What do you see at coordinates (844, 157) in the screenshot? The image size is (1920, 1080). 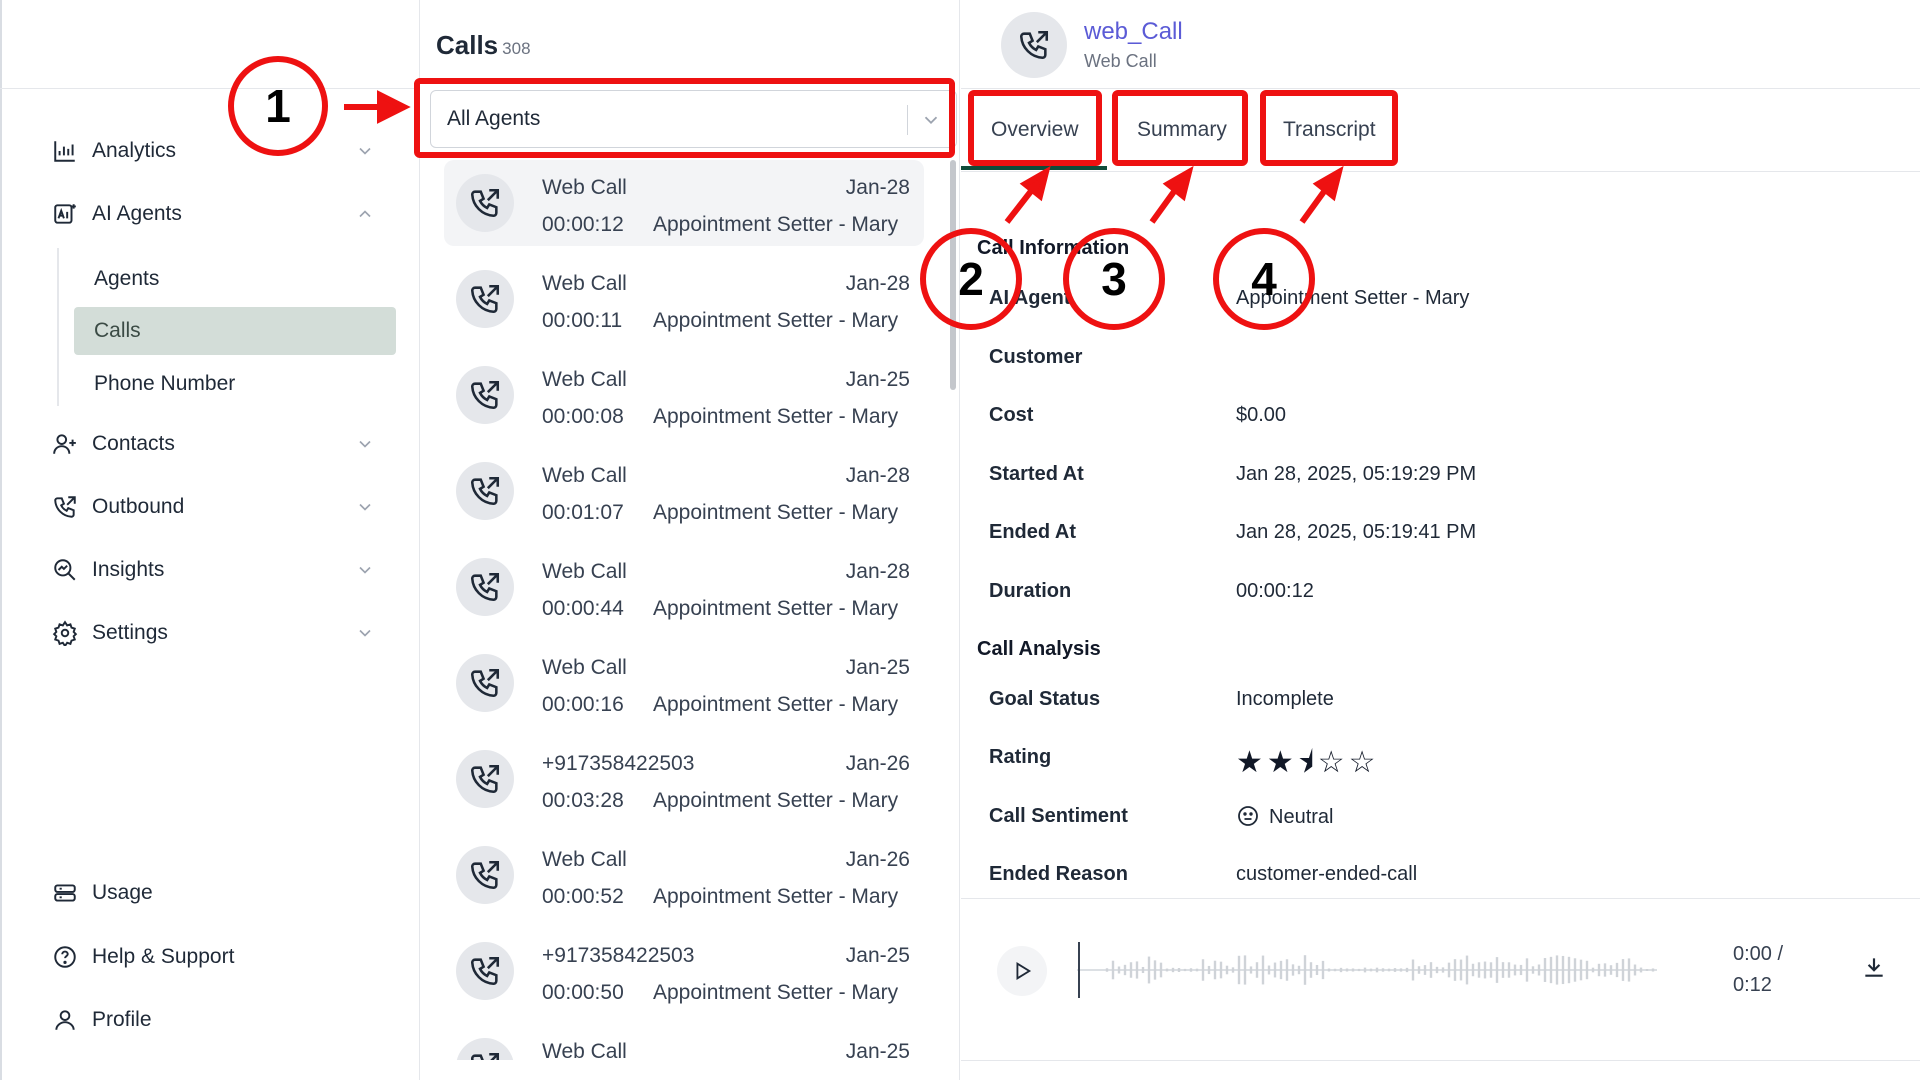 I see `annotation-arrows` at bounding box center [844, 157].